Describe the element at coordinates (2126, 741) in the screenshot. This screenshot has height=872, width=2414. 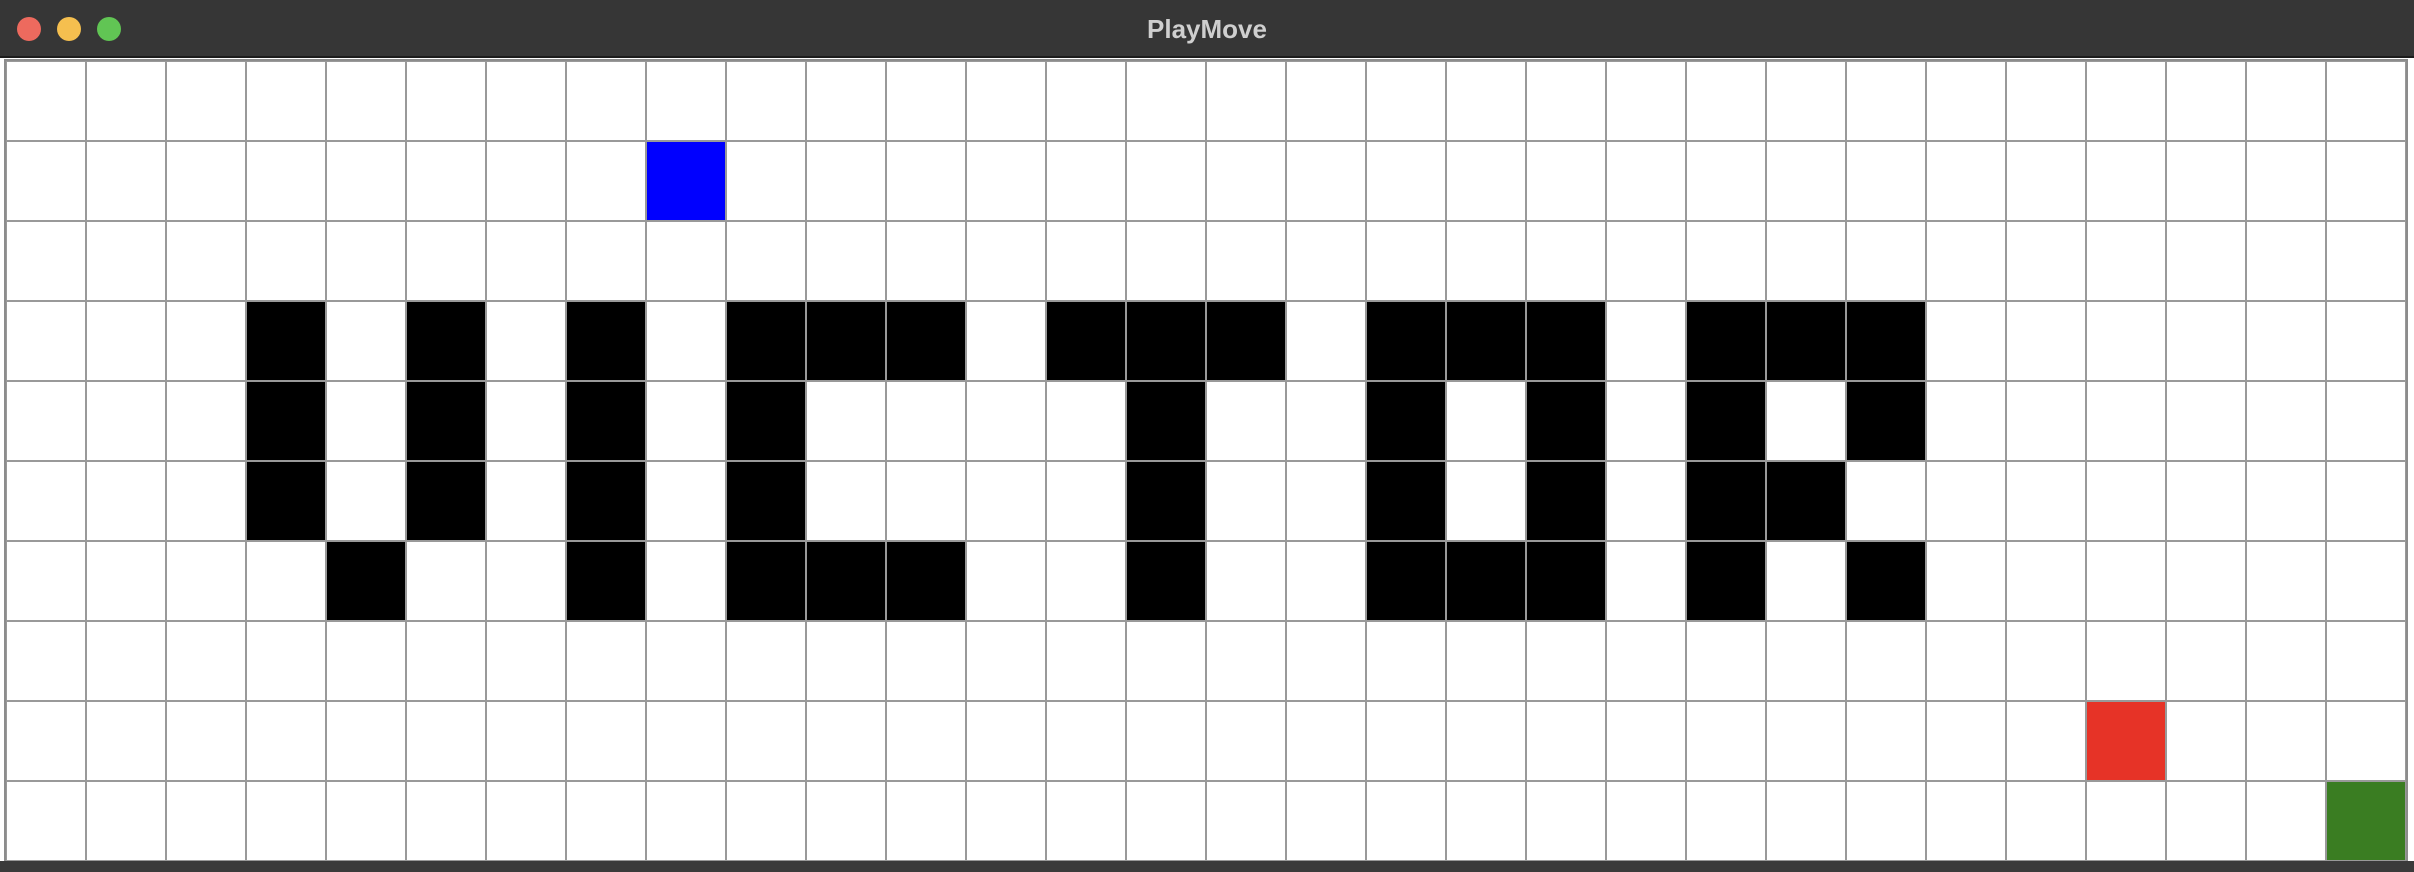
I see `enemy-piece` at that location.